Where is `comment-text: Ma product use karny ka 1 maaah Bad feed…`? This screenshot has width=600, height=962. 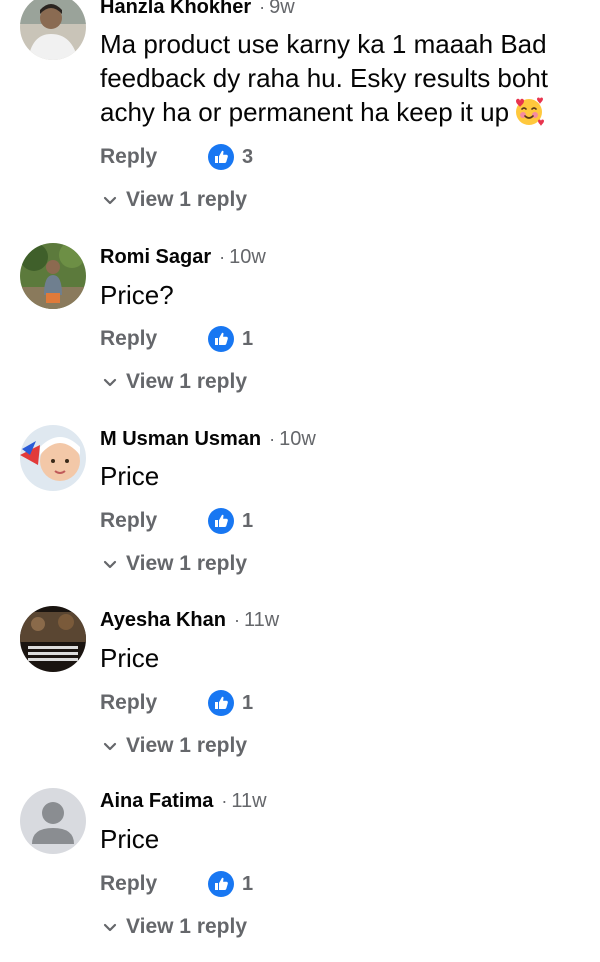
comment-text: Ma product use karny ka 1 maaah Bad feed… is located at coordinates (335, 78).